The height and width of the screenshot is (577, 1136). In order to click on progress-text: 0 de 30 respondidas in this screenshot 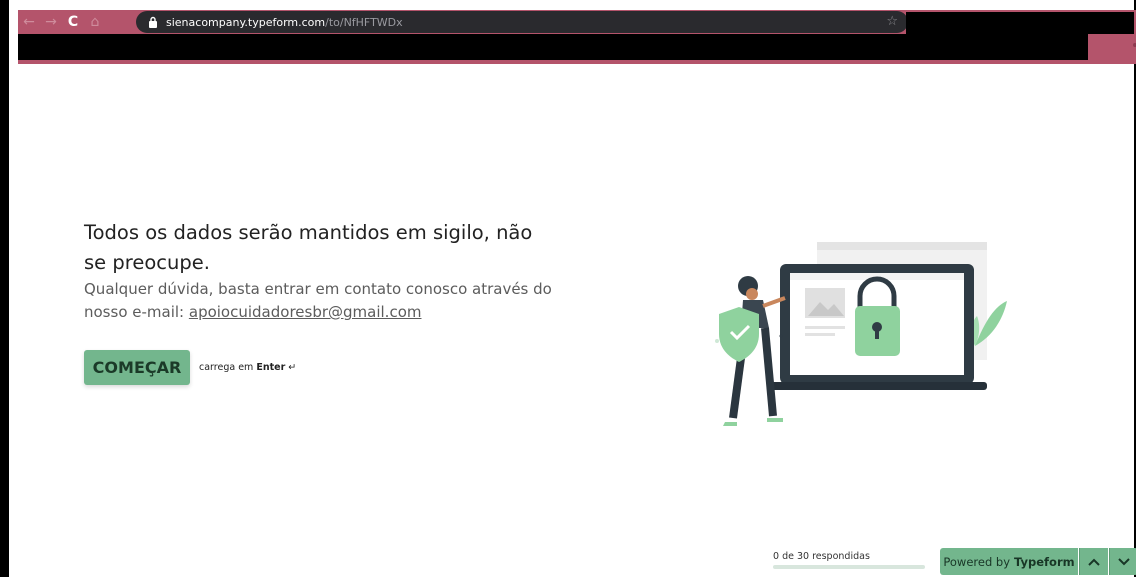, I will do `click(821, 556)`.